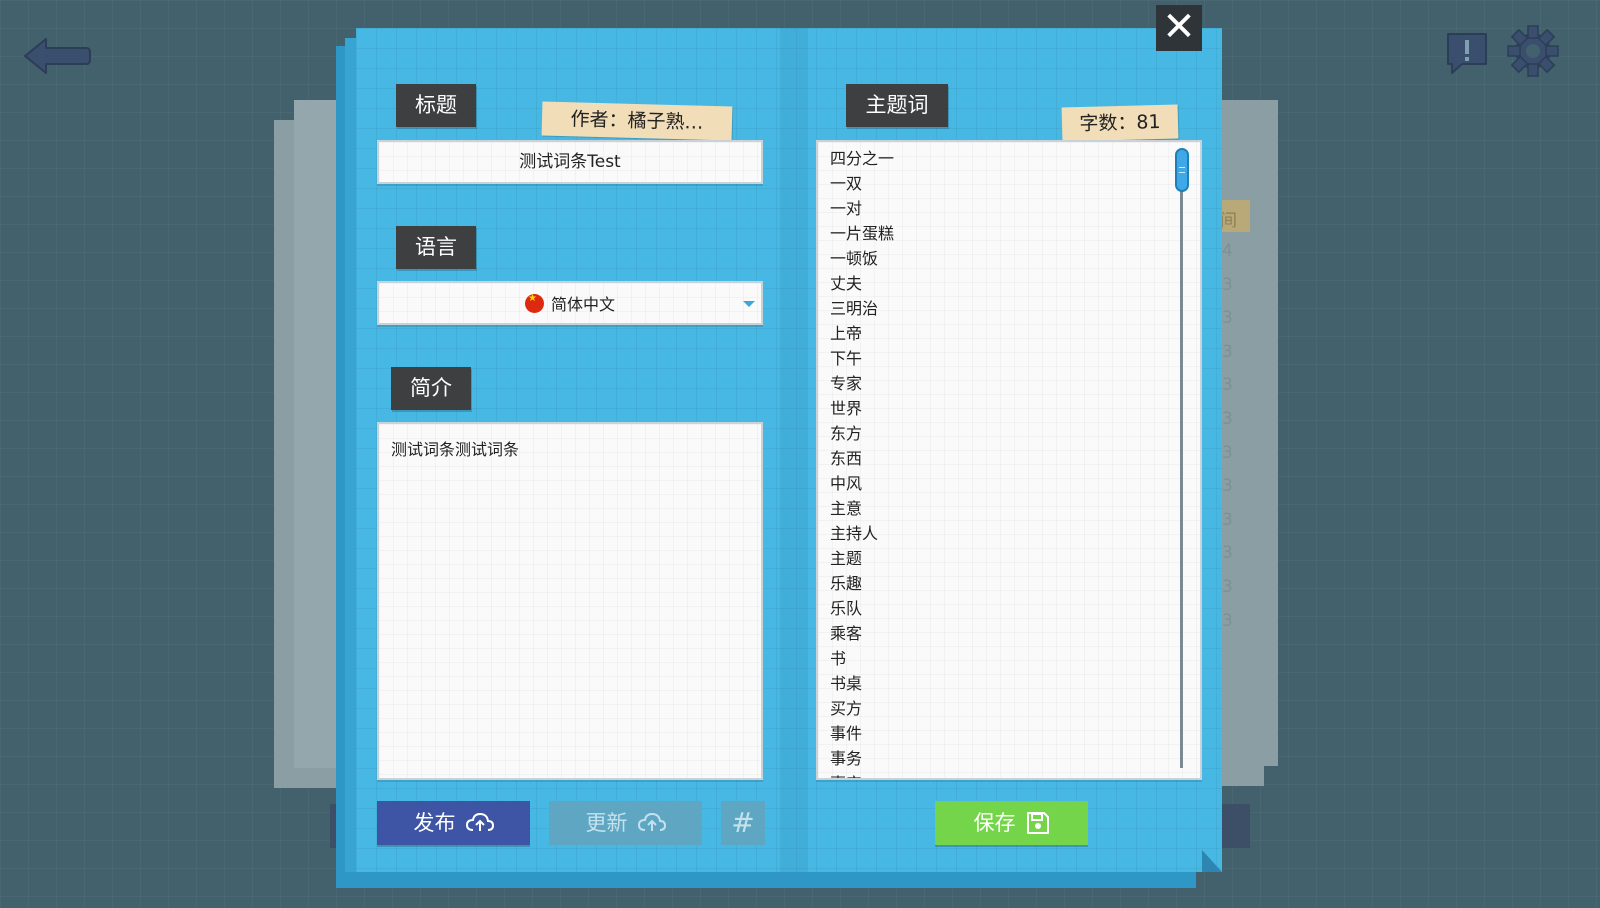 This screenshot has height=908, width=1600. Describe the element at coordinates (1227, 251) in the screenshot. I see `background-digit: 4` at that location.